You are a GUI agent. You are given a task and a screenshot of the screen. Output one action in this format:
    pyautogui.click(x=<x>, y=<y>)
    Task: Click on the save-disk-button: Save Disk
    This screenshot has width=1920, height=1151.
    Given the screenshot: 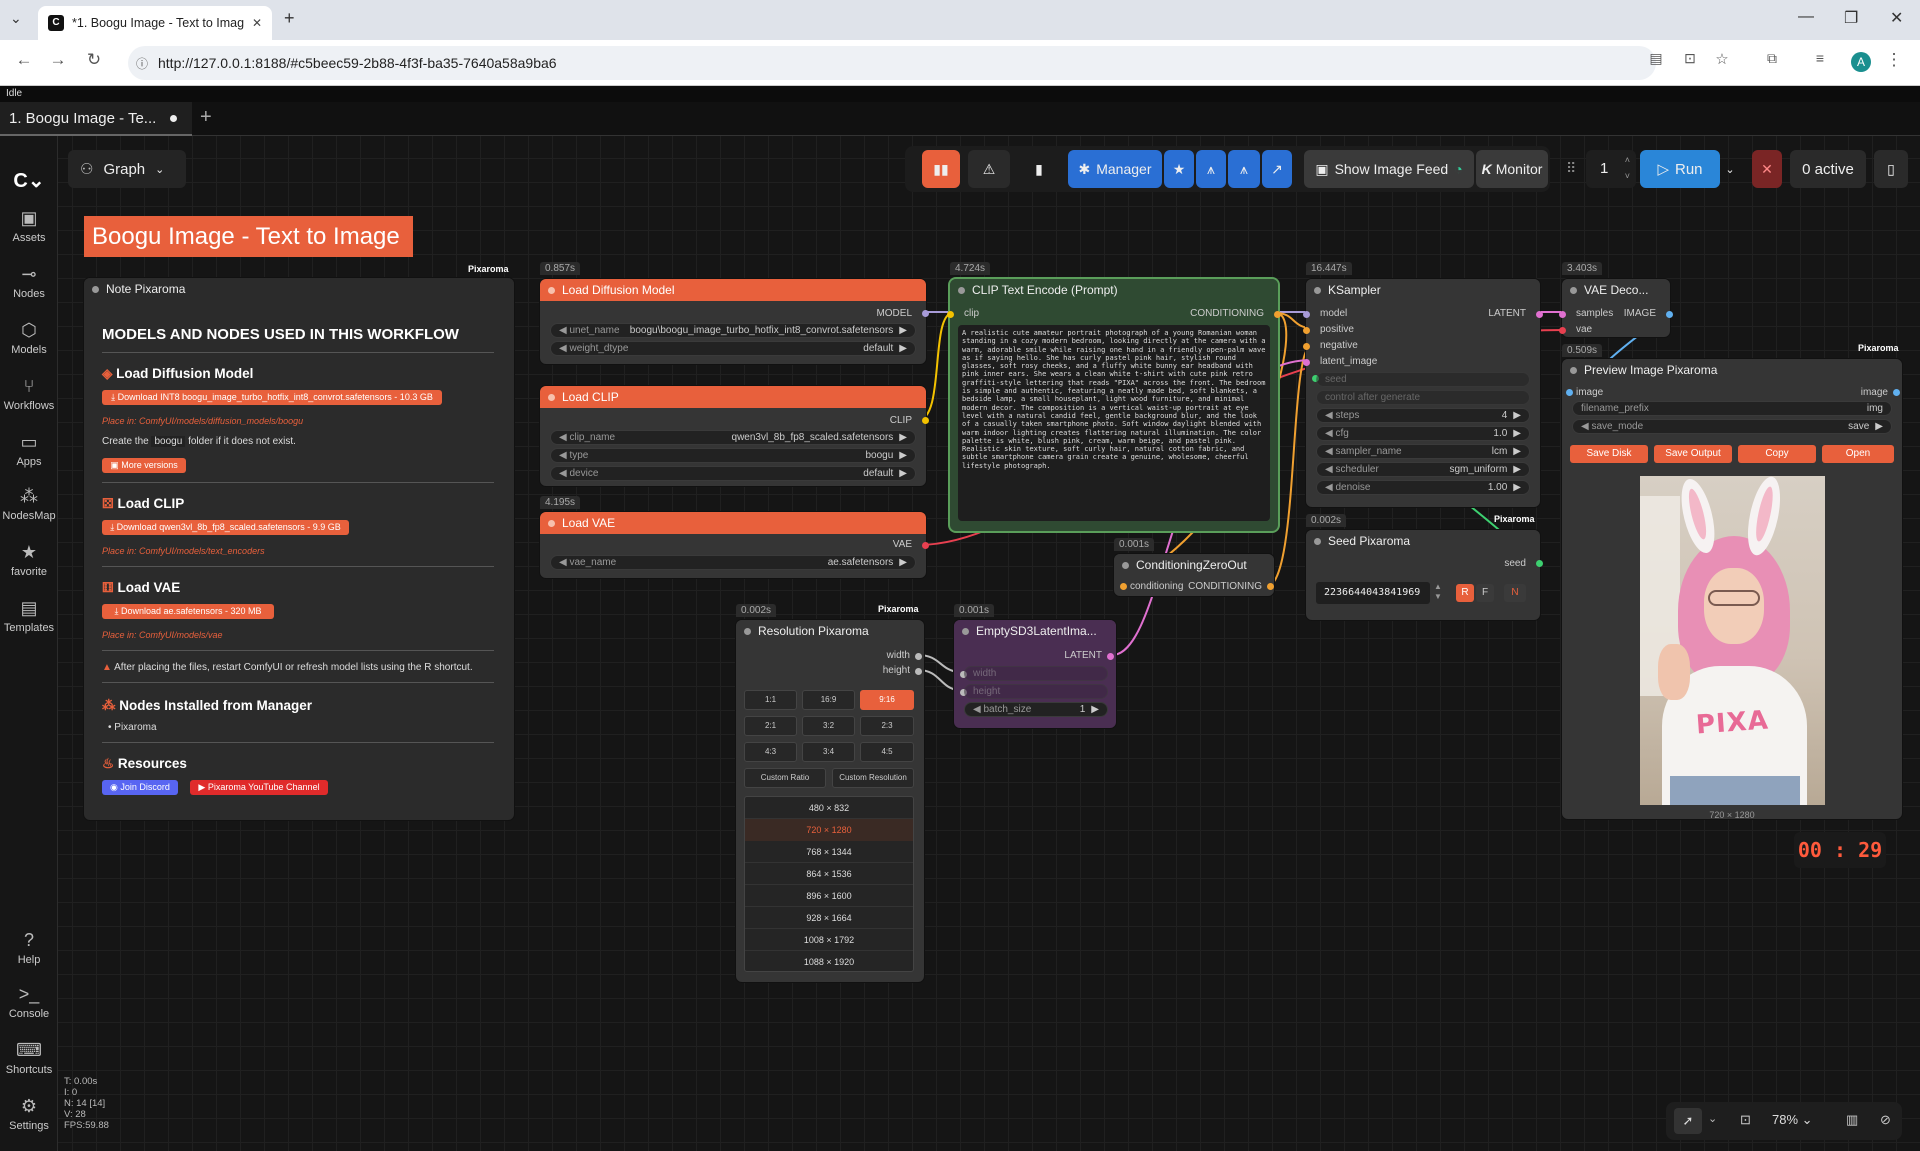 What is the action you would take?
    pyautogui.click(x=1609, y=454)
    